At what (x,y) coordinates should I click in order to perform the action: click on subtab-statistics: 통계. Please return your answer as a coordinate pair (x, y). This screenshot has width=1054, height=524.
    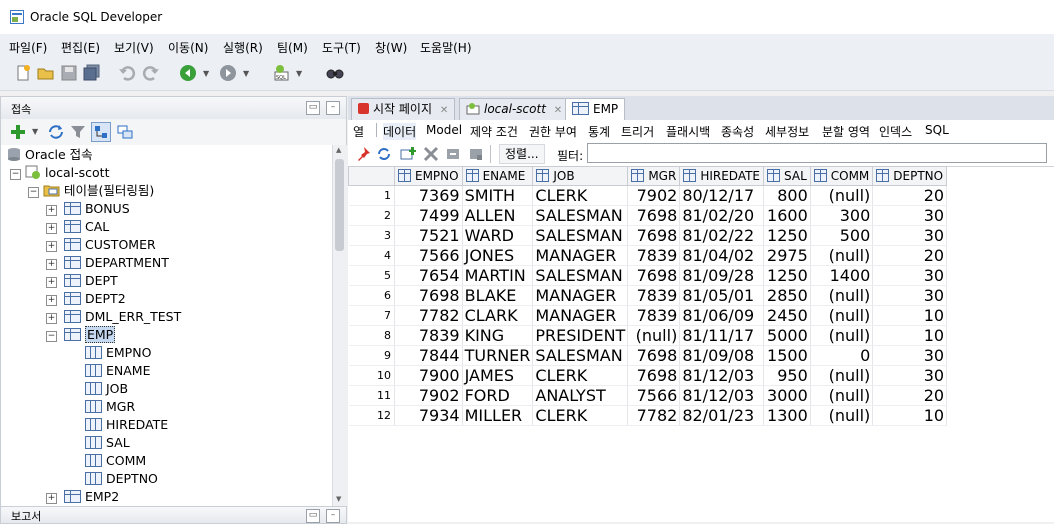
    Looking at the image, I should click on (599, 131).